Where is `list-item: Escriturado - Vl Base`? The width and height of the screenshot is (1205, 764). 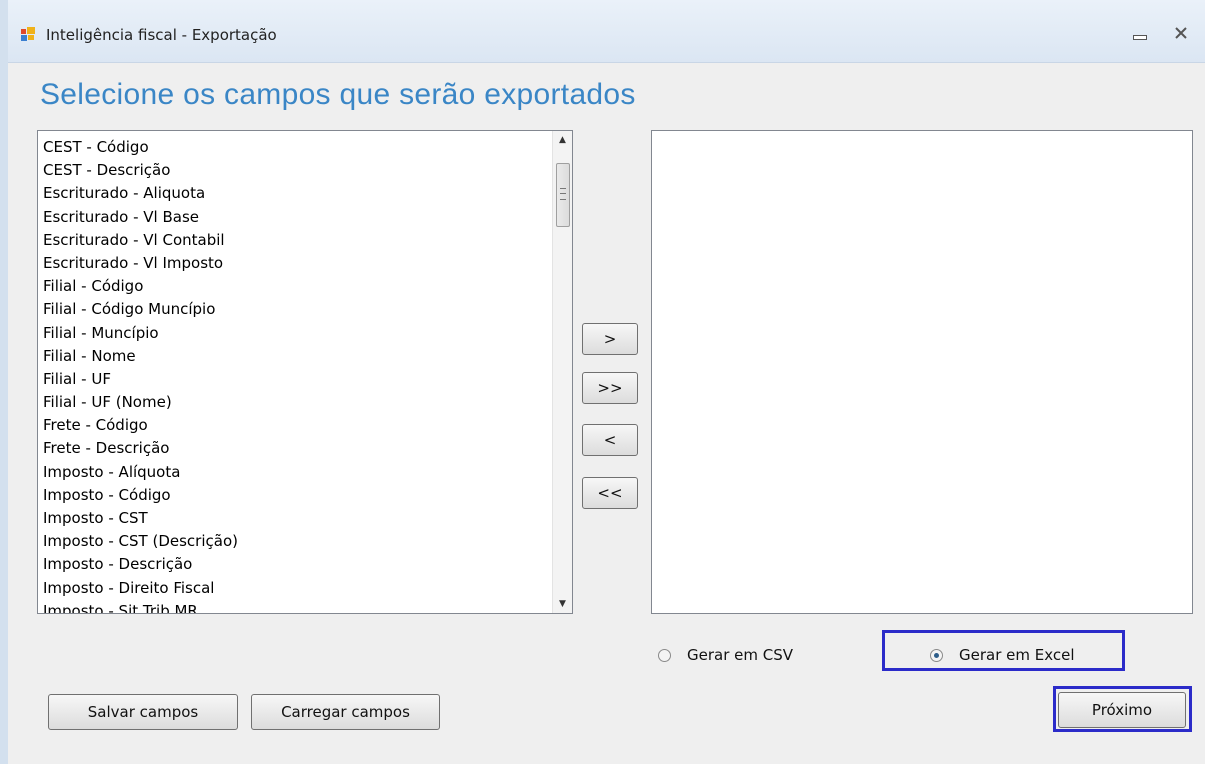
list-item: Escriturado - Vl Base is located at coordinates (296, 217).